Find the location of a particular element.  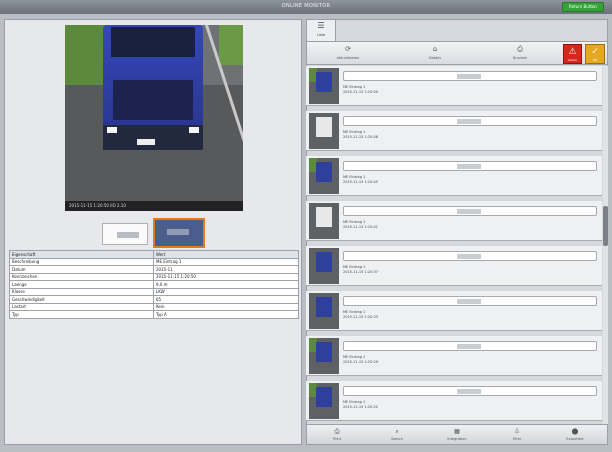

table-row: Typ Typ A is located at coordinates (154, 314).